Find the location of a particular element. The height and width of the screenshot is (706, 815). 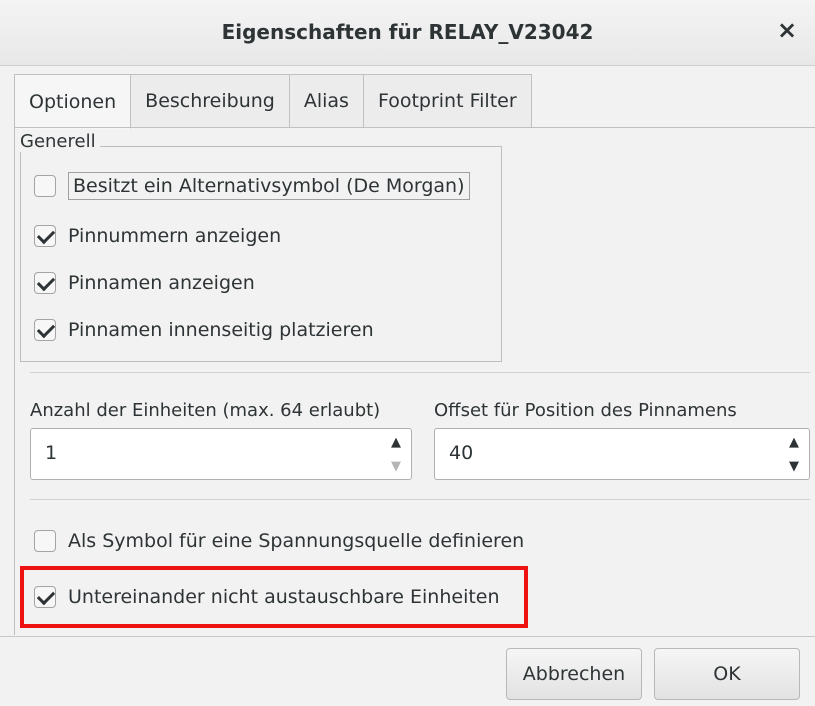

close-icon: × is located at coordinates (787, 30).